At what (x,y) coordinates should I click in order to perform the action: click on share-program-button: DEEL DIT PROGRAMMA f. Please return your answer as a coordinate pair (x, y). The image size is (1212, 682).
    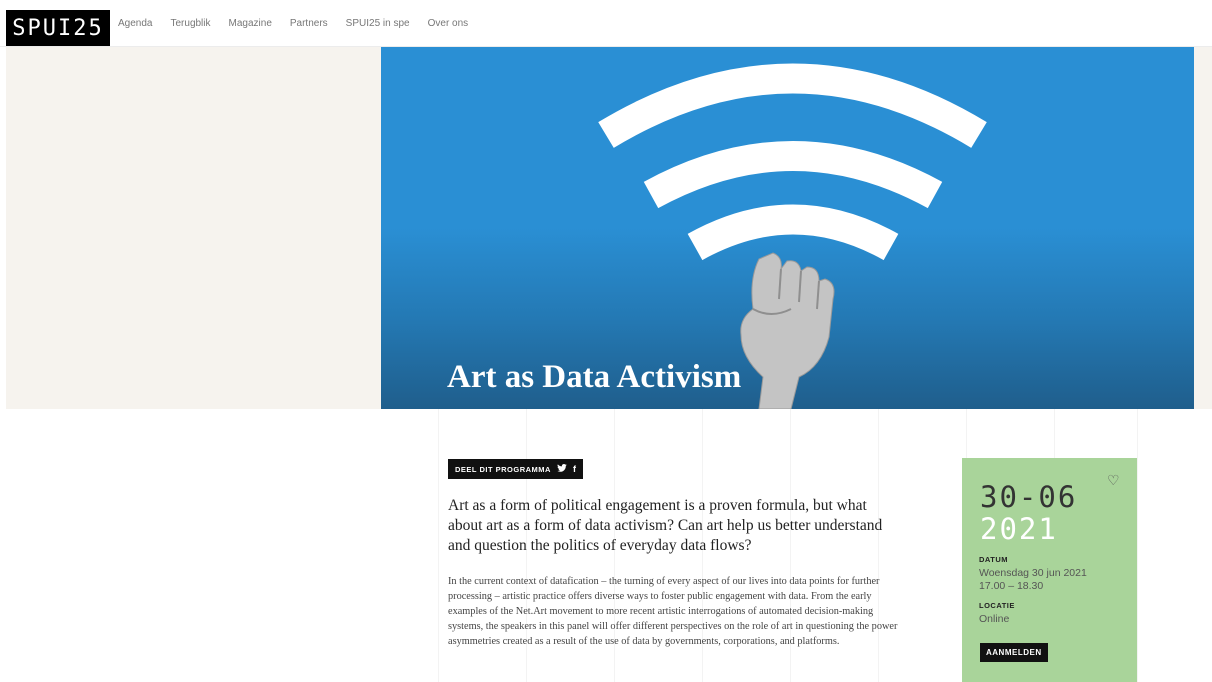
    Looking at the image, I should click on (516, 469).